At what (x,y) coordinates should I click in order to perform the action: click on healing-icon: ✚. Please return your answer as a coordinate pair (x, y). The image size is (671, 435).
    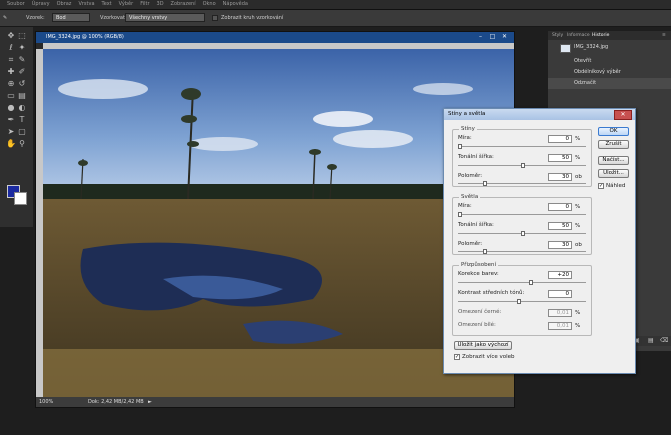
    Looking at the image, I should click on (11, 72).